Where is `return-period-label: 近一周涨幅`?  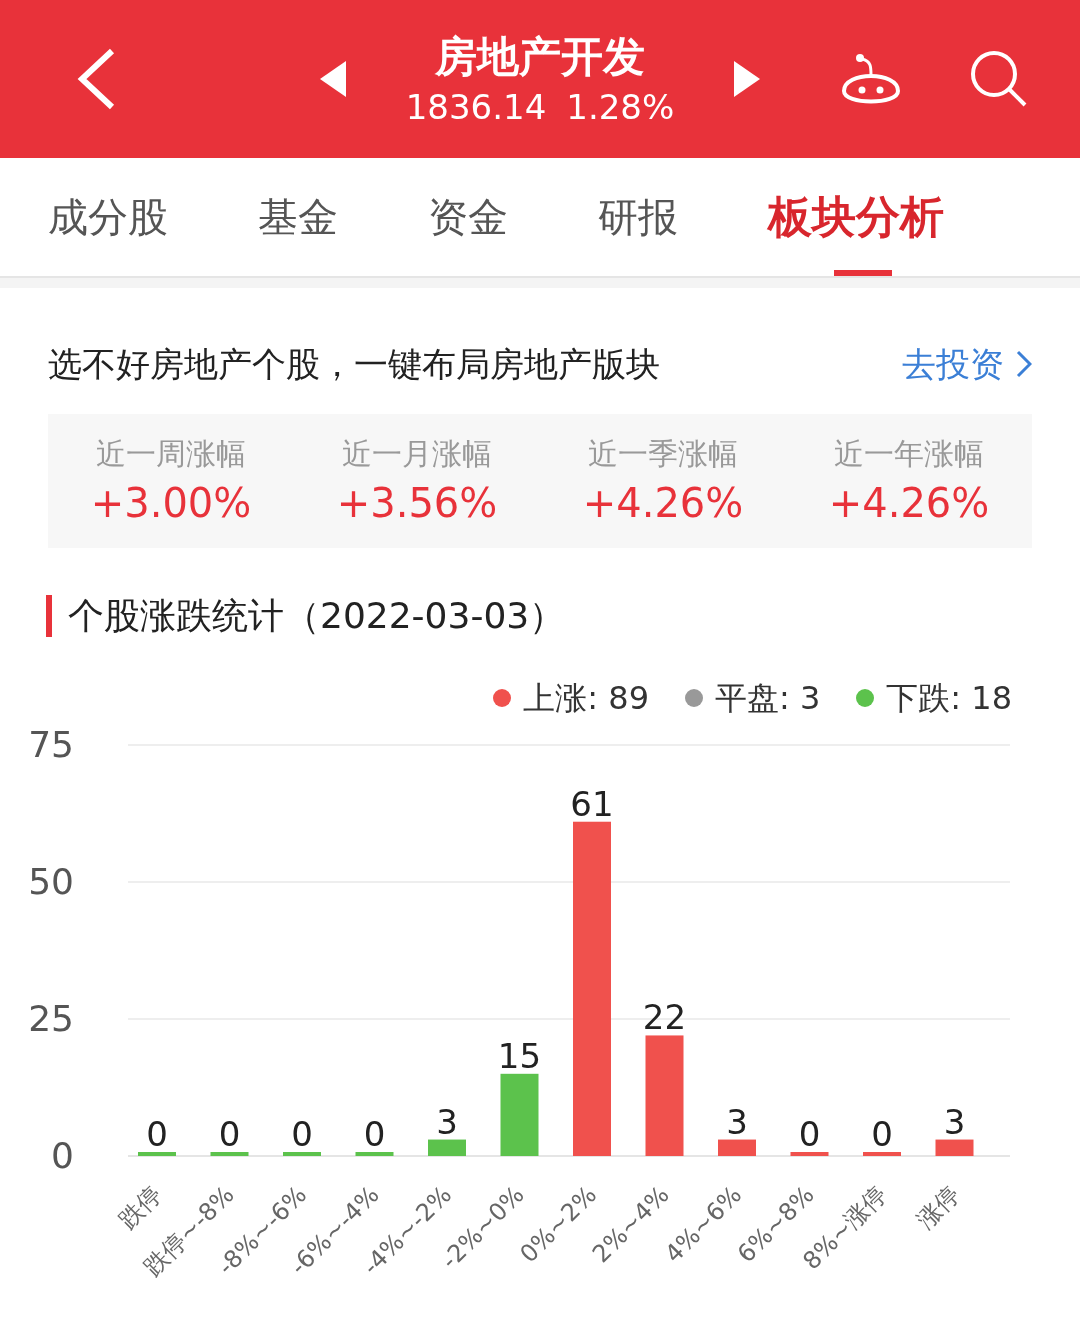
return-period-label: 近一周涨幅 is located at coordinates (171, 454).